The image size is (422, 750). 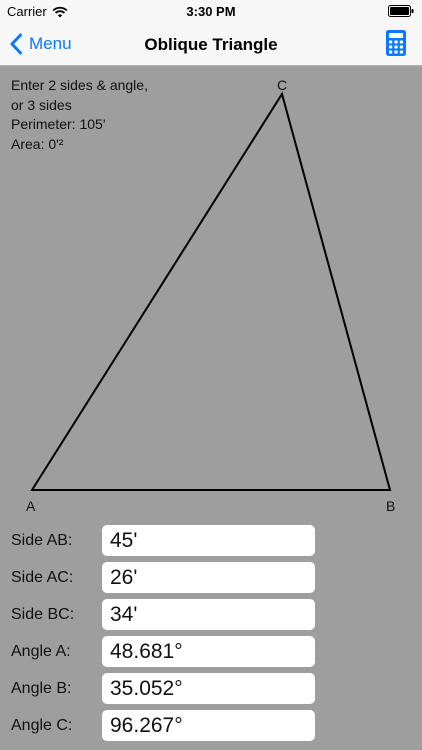 I want to click on side-bc-row: Side BC: 34', so click(x=211, y=615).